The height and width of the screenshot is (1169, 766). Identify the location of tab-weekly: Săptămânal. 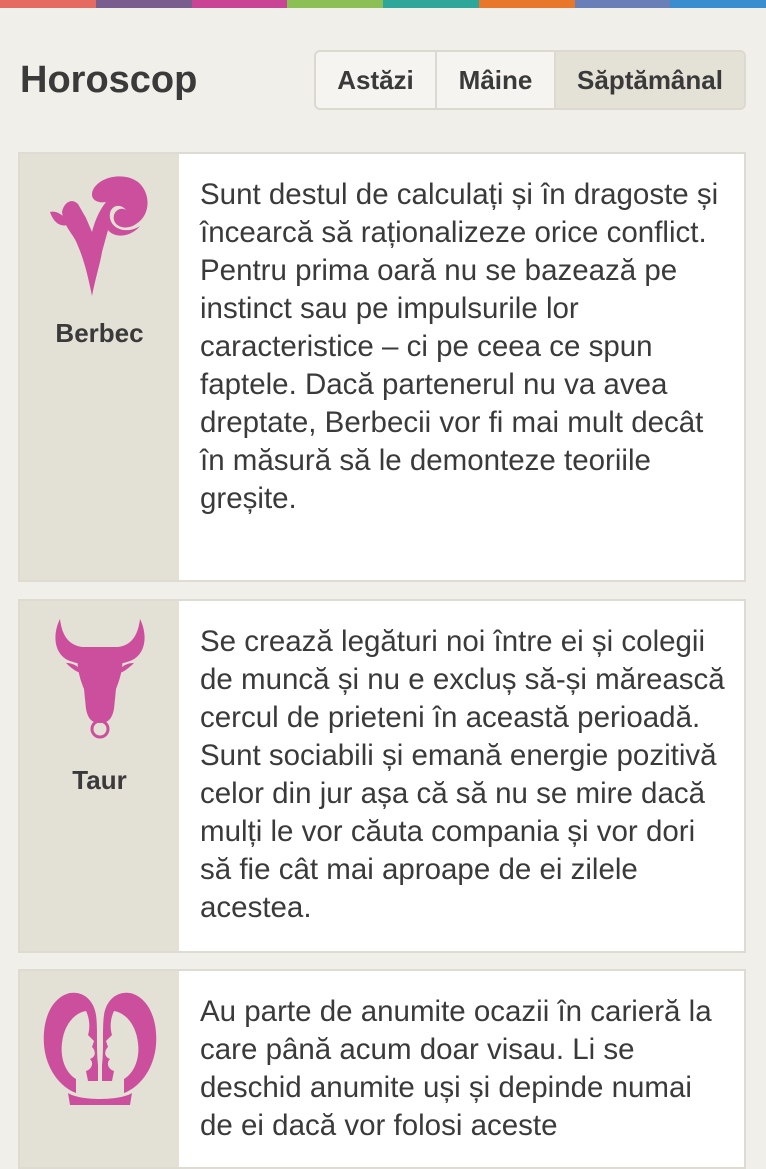
(649, 80).